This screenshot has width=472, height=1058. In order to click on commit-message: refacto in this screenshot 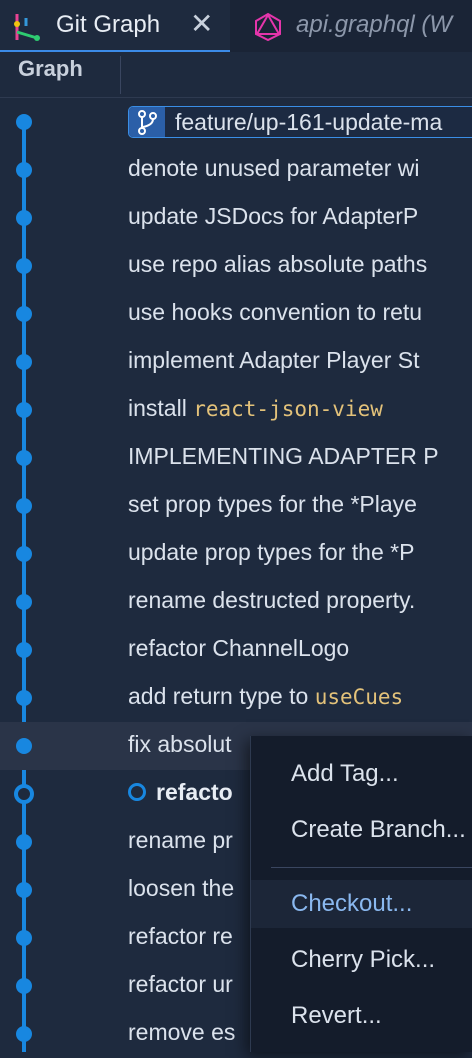, I will do `click(180, 792)`.